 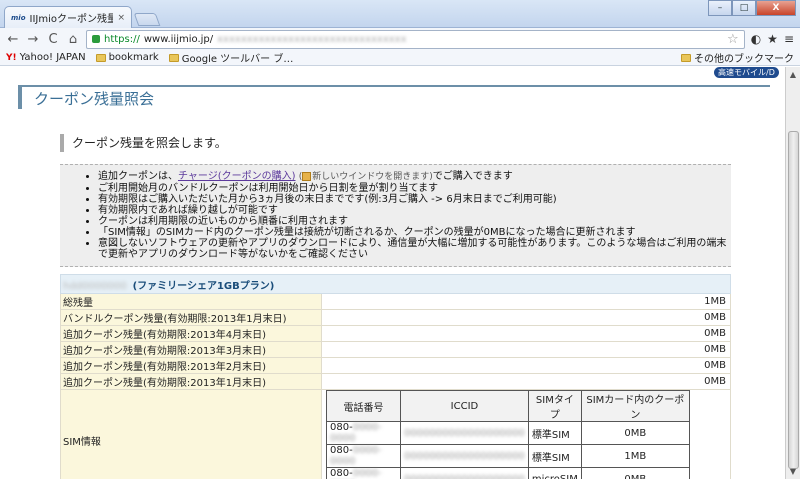 I want to click on notice-item: 有効期限内であれば繰り越しが可能です, so click(x=414, y=210).